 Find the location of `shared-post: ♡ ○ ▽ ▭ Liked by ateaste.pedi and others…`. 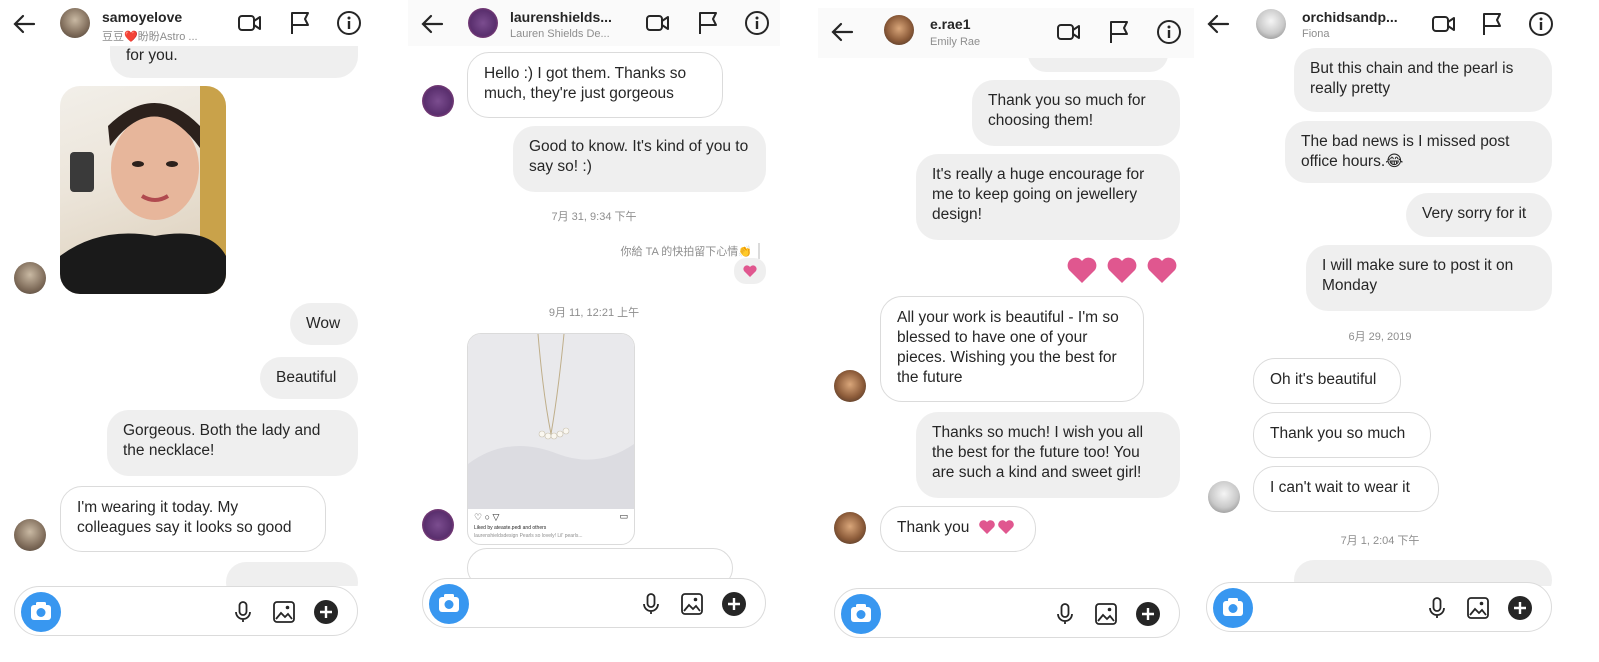

shared-post: ♡ ○ ▽ ▭ Liked by ateaste.pedi and others… is located at coordinates (551, 439).